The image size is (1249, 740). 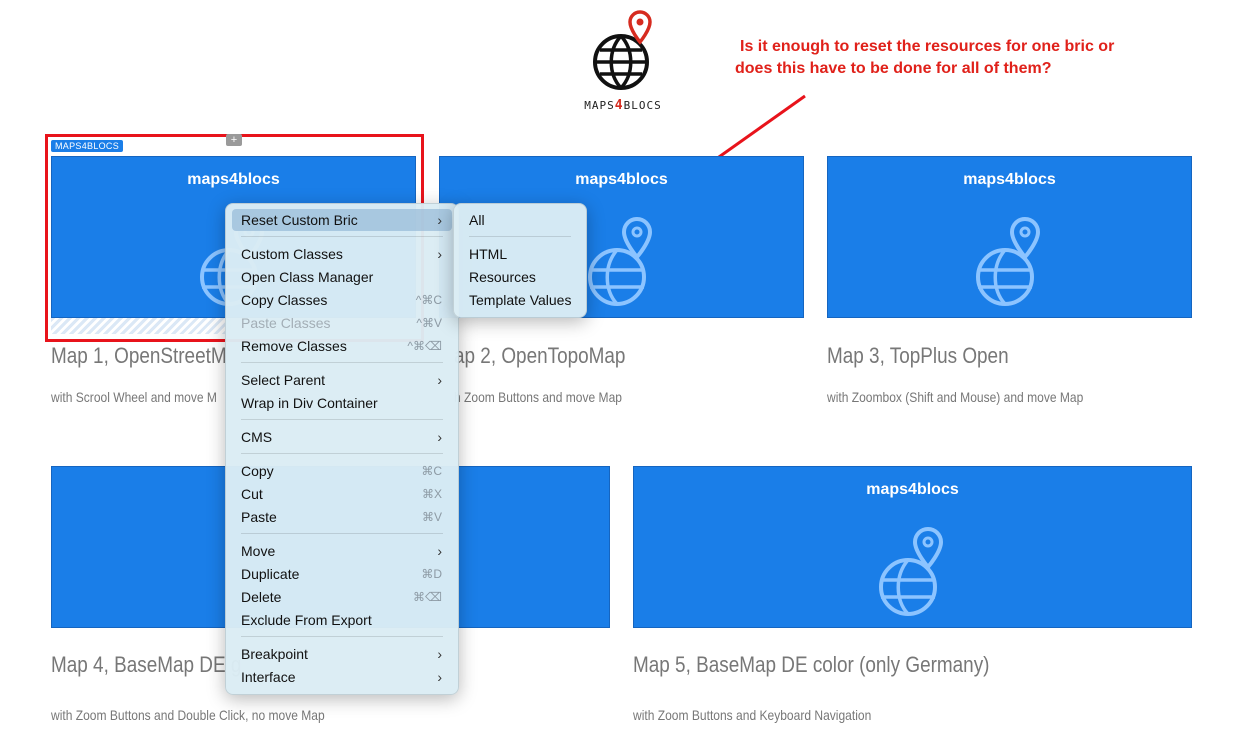 I want to click on shortcut-label: ^⌘⌫, so click(x=424, y=346).